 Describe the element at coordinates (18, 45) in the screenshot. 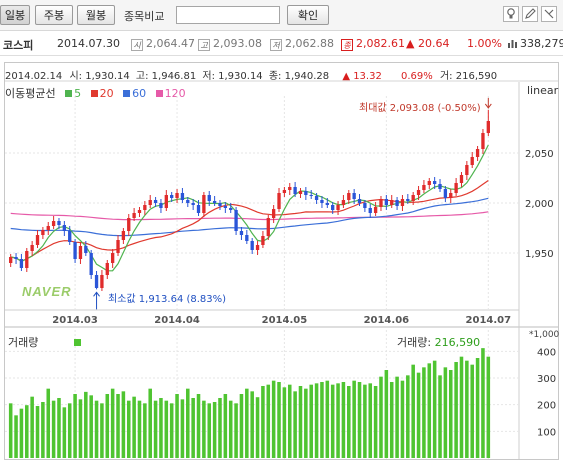

I see `index-name: 코스피` at that location.